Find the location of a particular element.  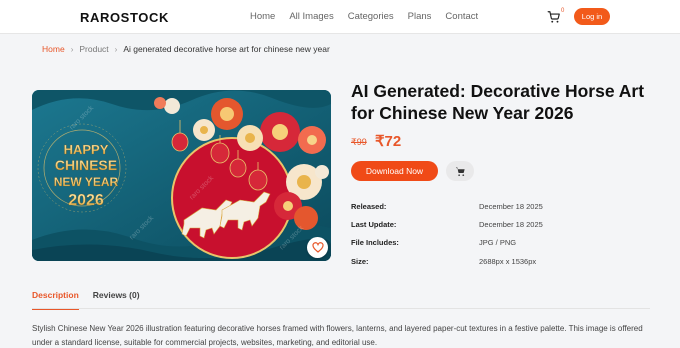

cart-count-badge: 0 is located at coordinates (563, 11).